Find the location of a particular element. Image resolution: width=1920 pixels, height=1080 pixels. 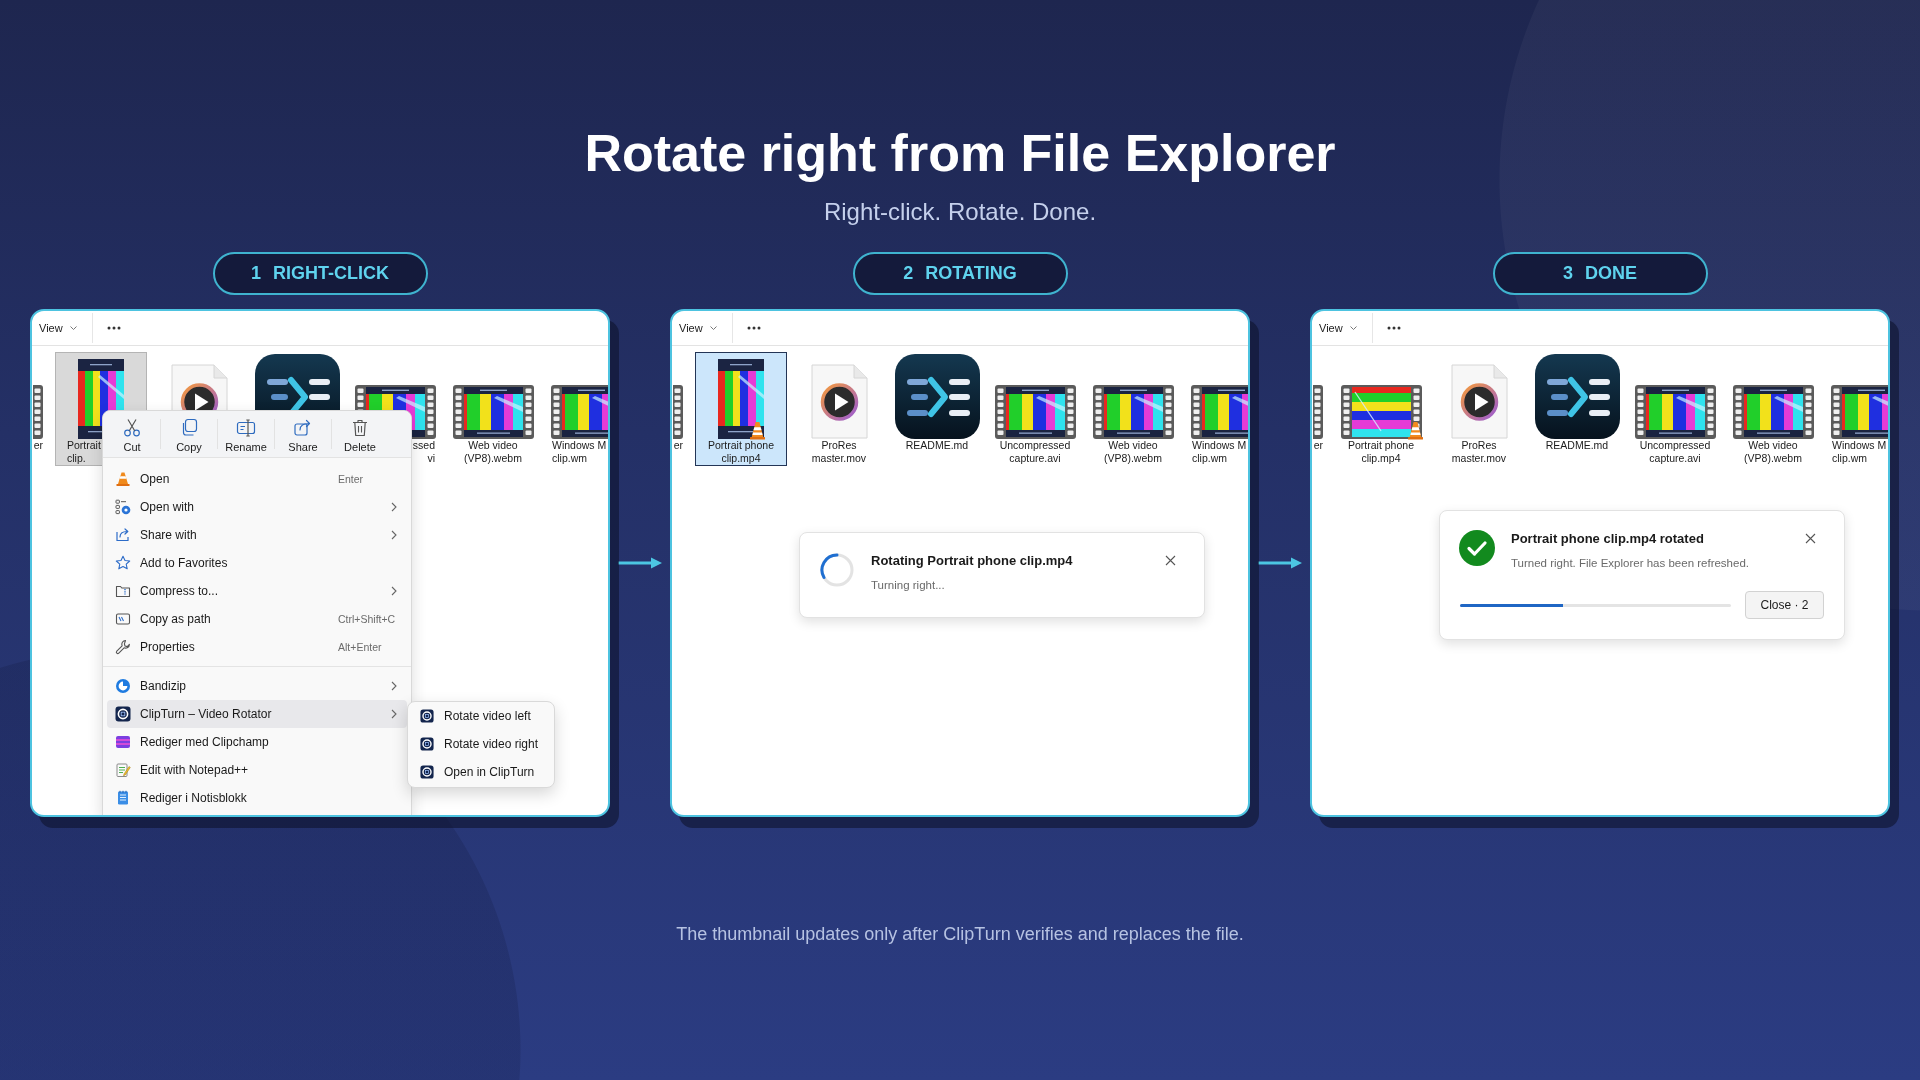

menu-action-button: Share is located at coordinates (303, 434).